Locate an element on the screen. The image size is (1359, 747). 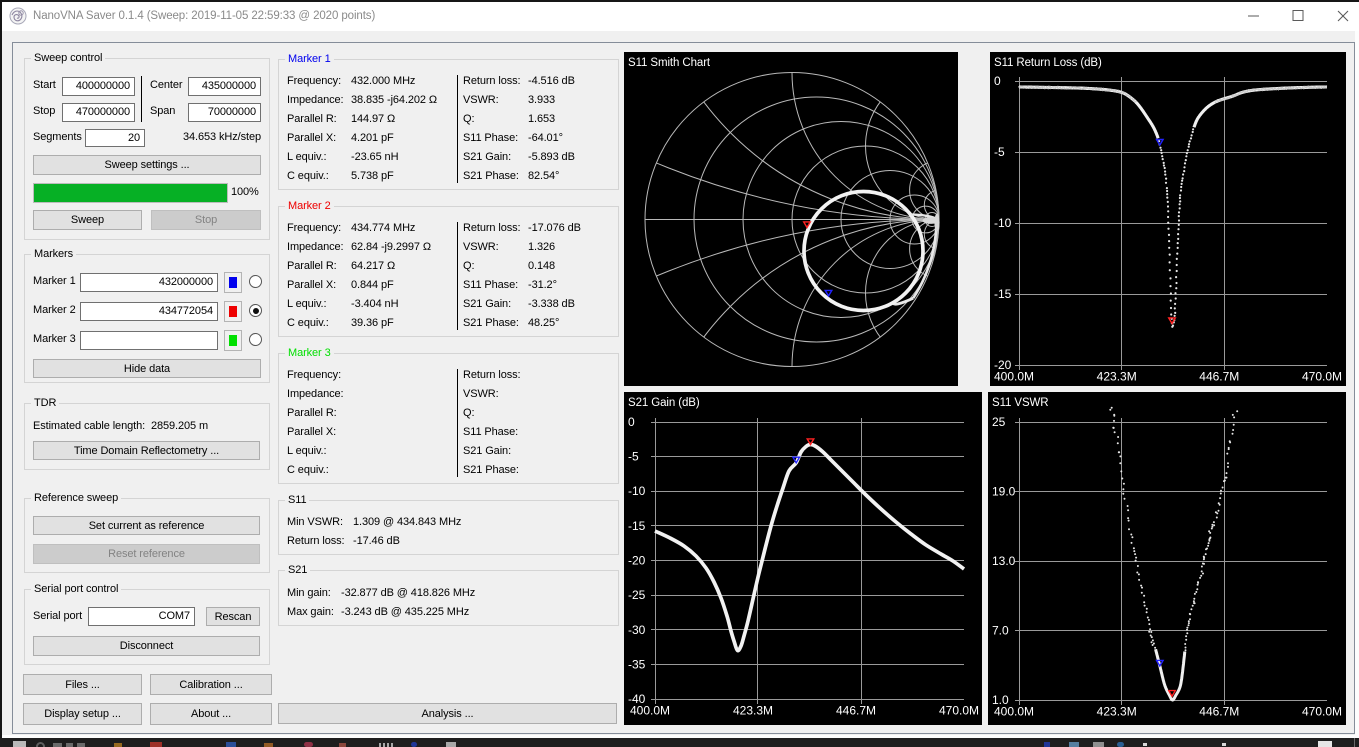
svg-text: 13.0 is located at coordinates (1004, 561).